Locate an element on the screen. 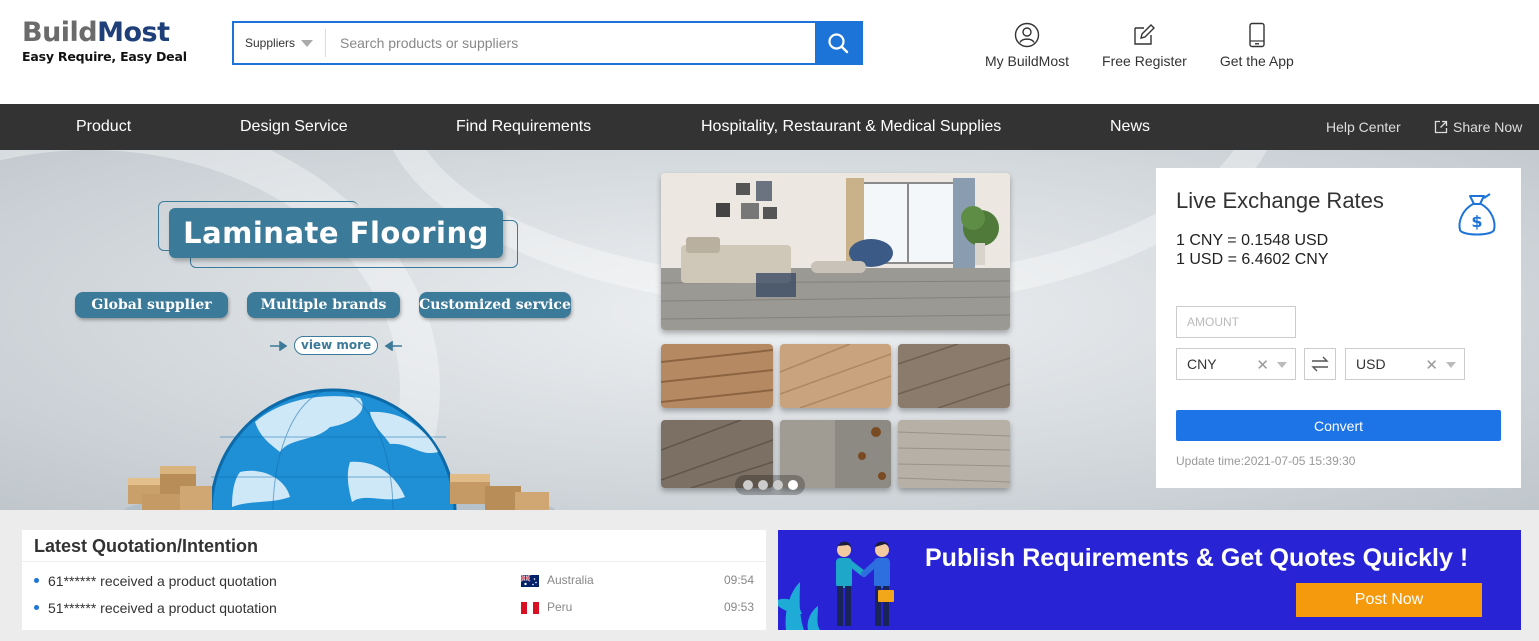 The height and width of the screenshot is (641, 1539). logo-name-part1: Build is located at coordinates (60, 32).